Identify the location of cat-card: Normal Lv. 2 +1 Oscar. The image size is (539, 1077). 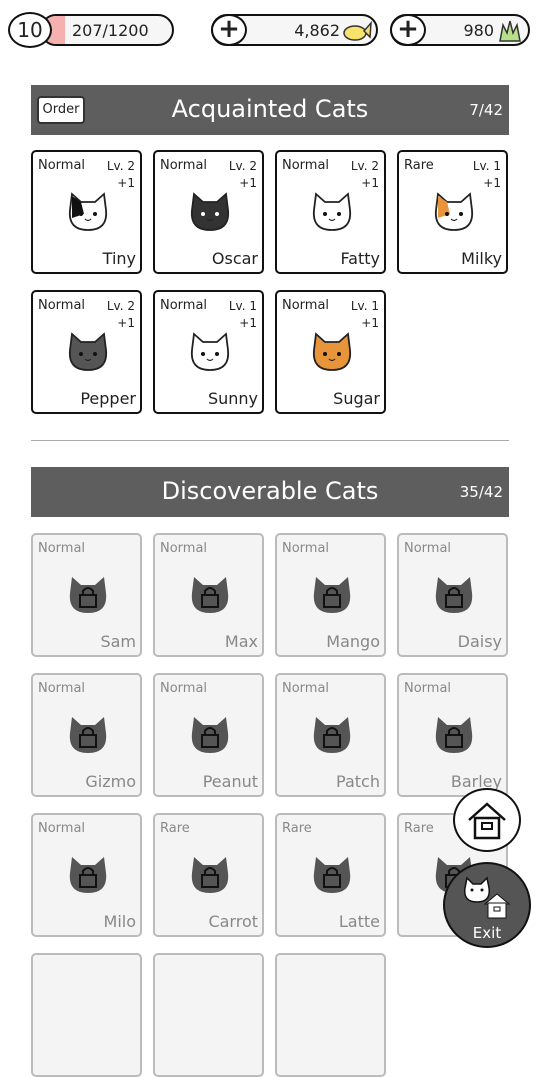
(208, 212).